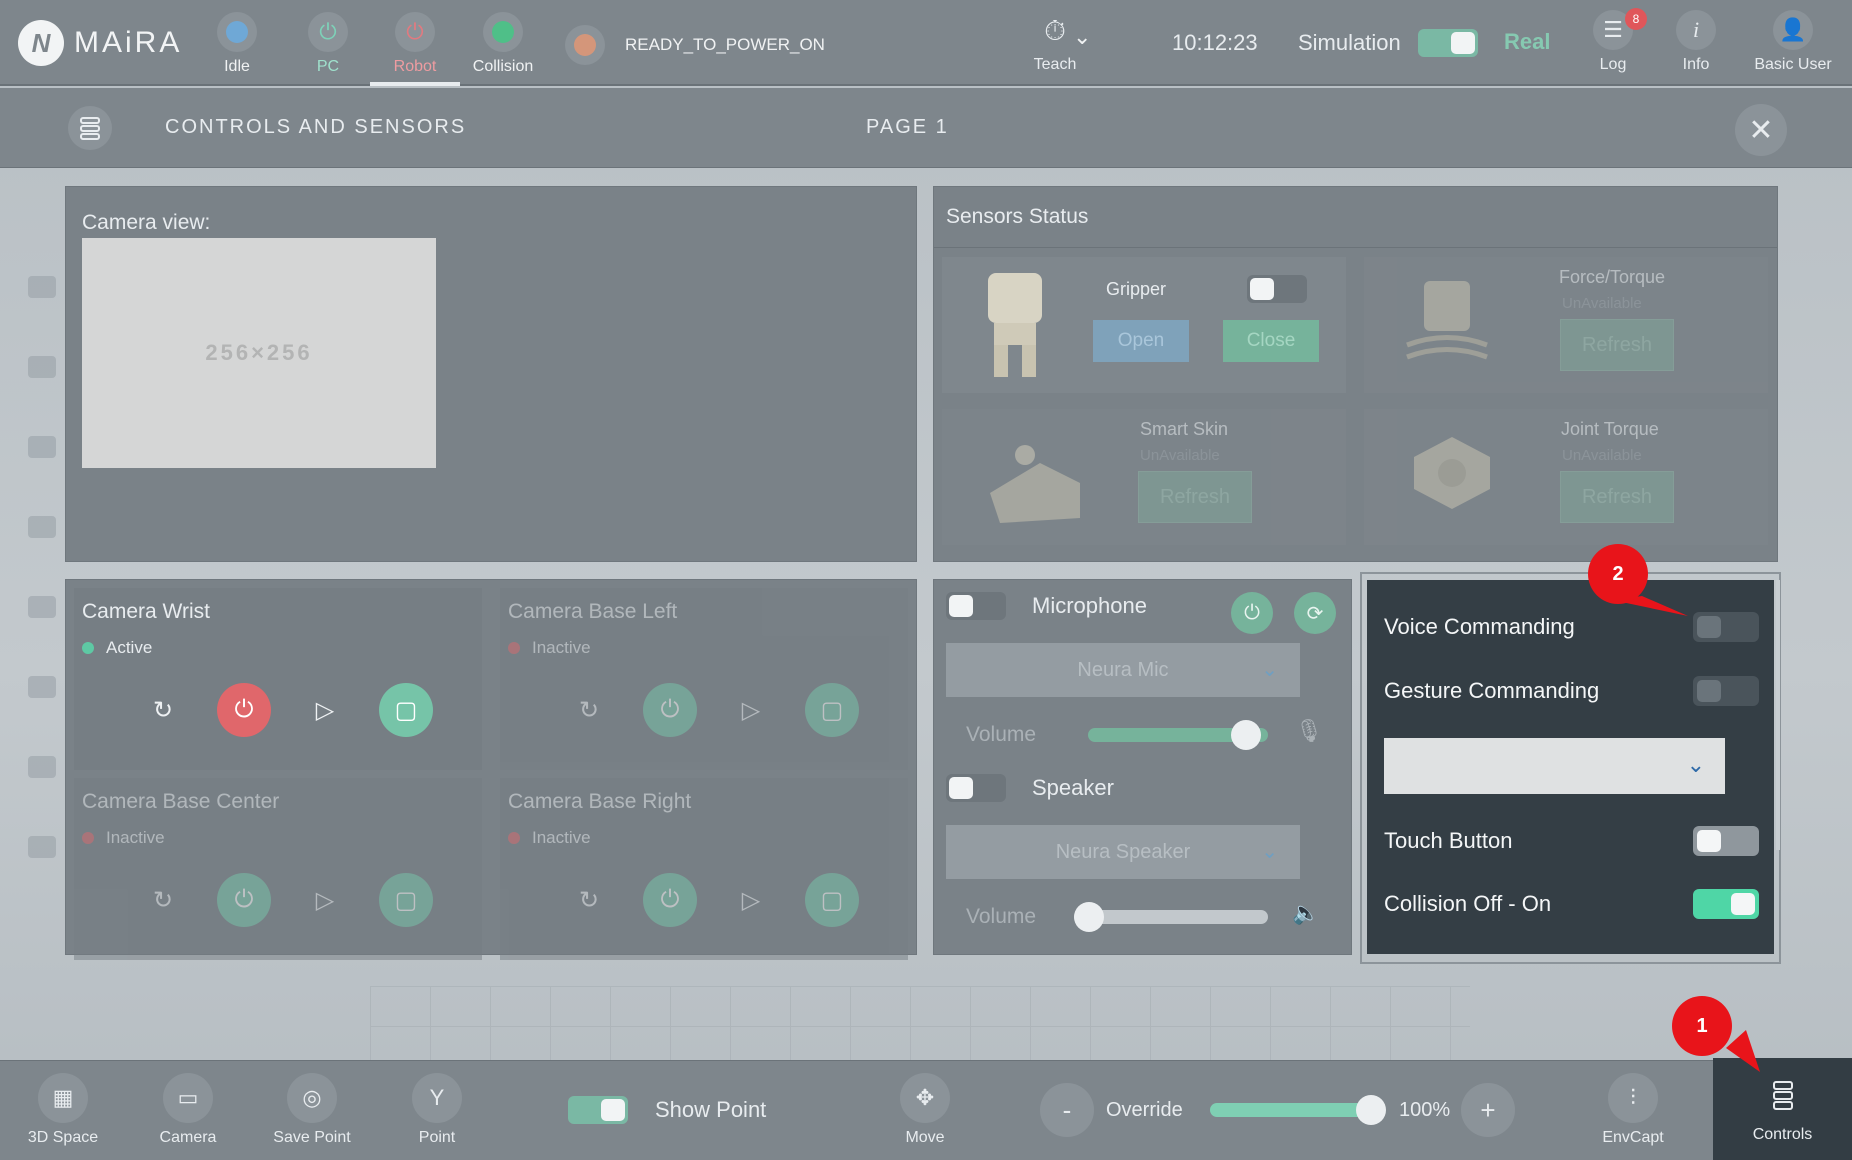 The width and height of the screenshot is (1852, 1160). I want to click on annotation-marker-2: 2, so click(1618, 574).